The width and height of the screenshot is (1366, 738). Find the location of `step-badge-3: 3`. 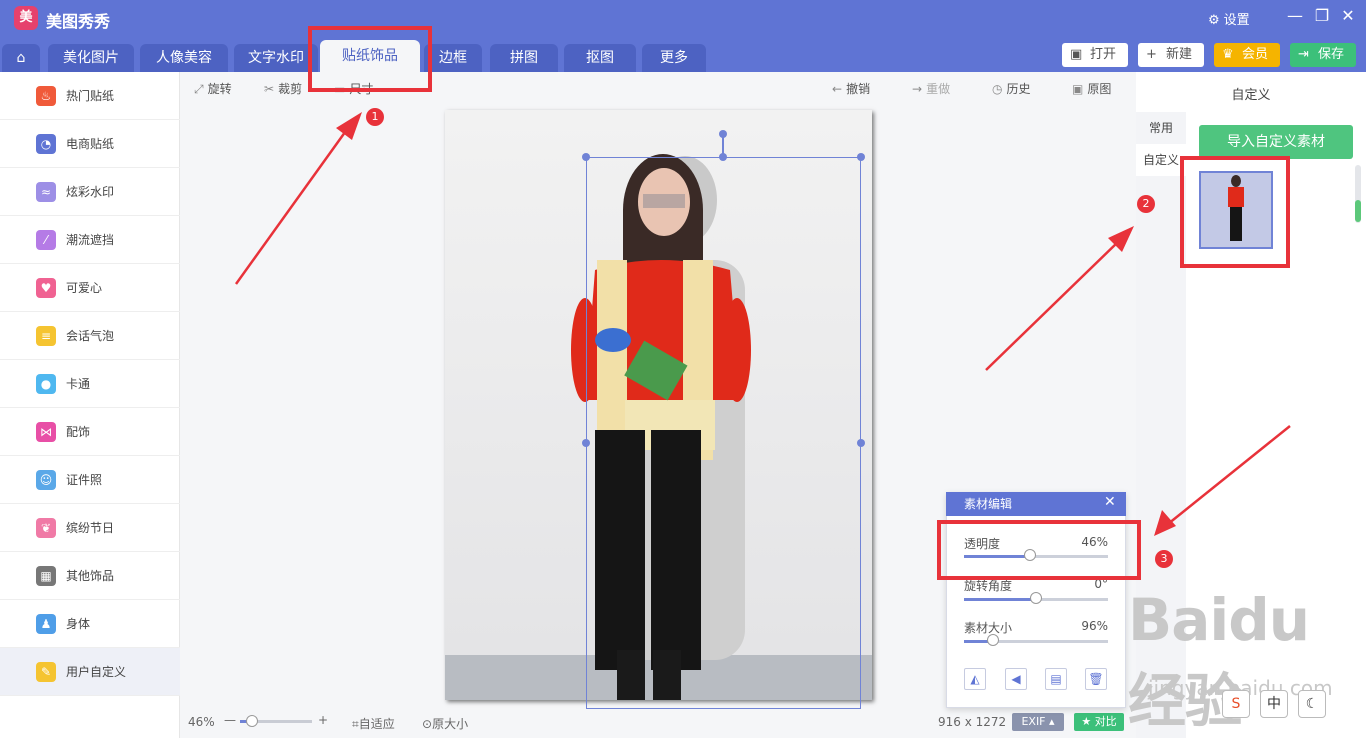

step-badge-3: 3 is located at coordinates (1164, 559).